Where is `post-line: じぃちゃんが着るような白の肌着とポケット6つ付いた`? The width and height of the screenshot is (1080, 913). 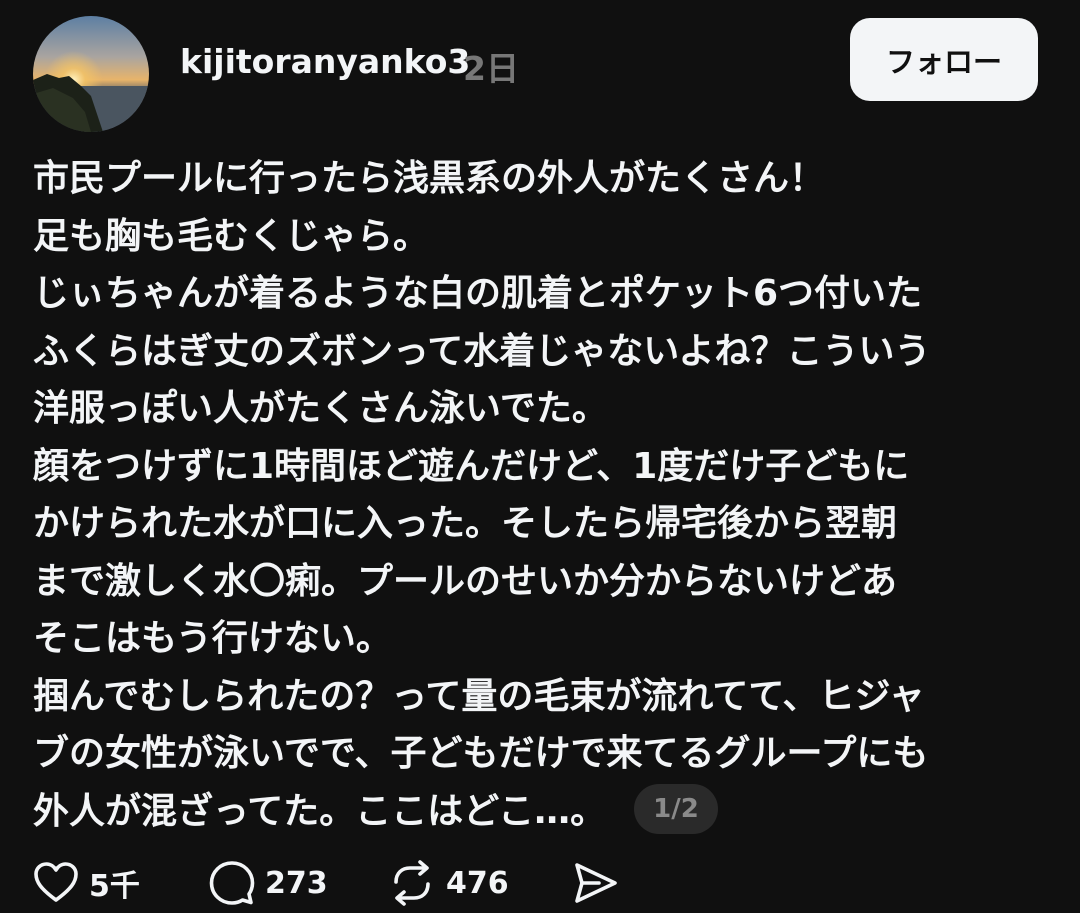 post-line: じぃちゃんが着るような白の肌着とポケット6つ付いた is located at coordinates (478, 293).